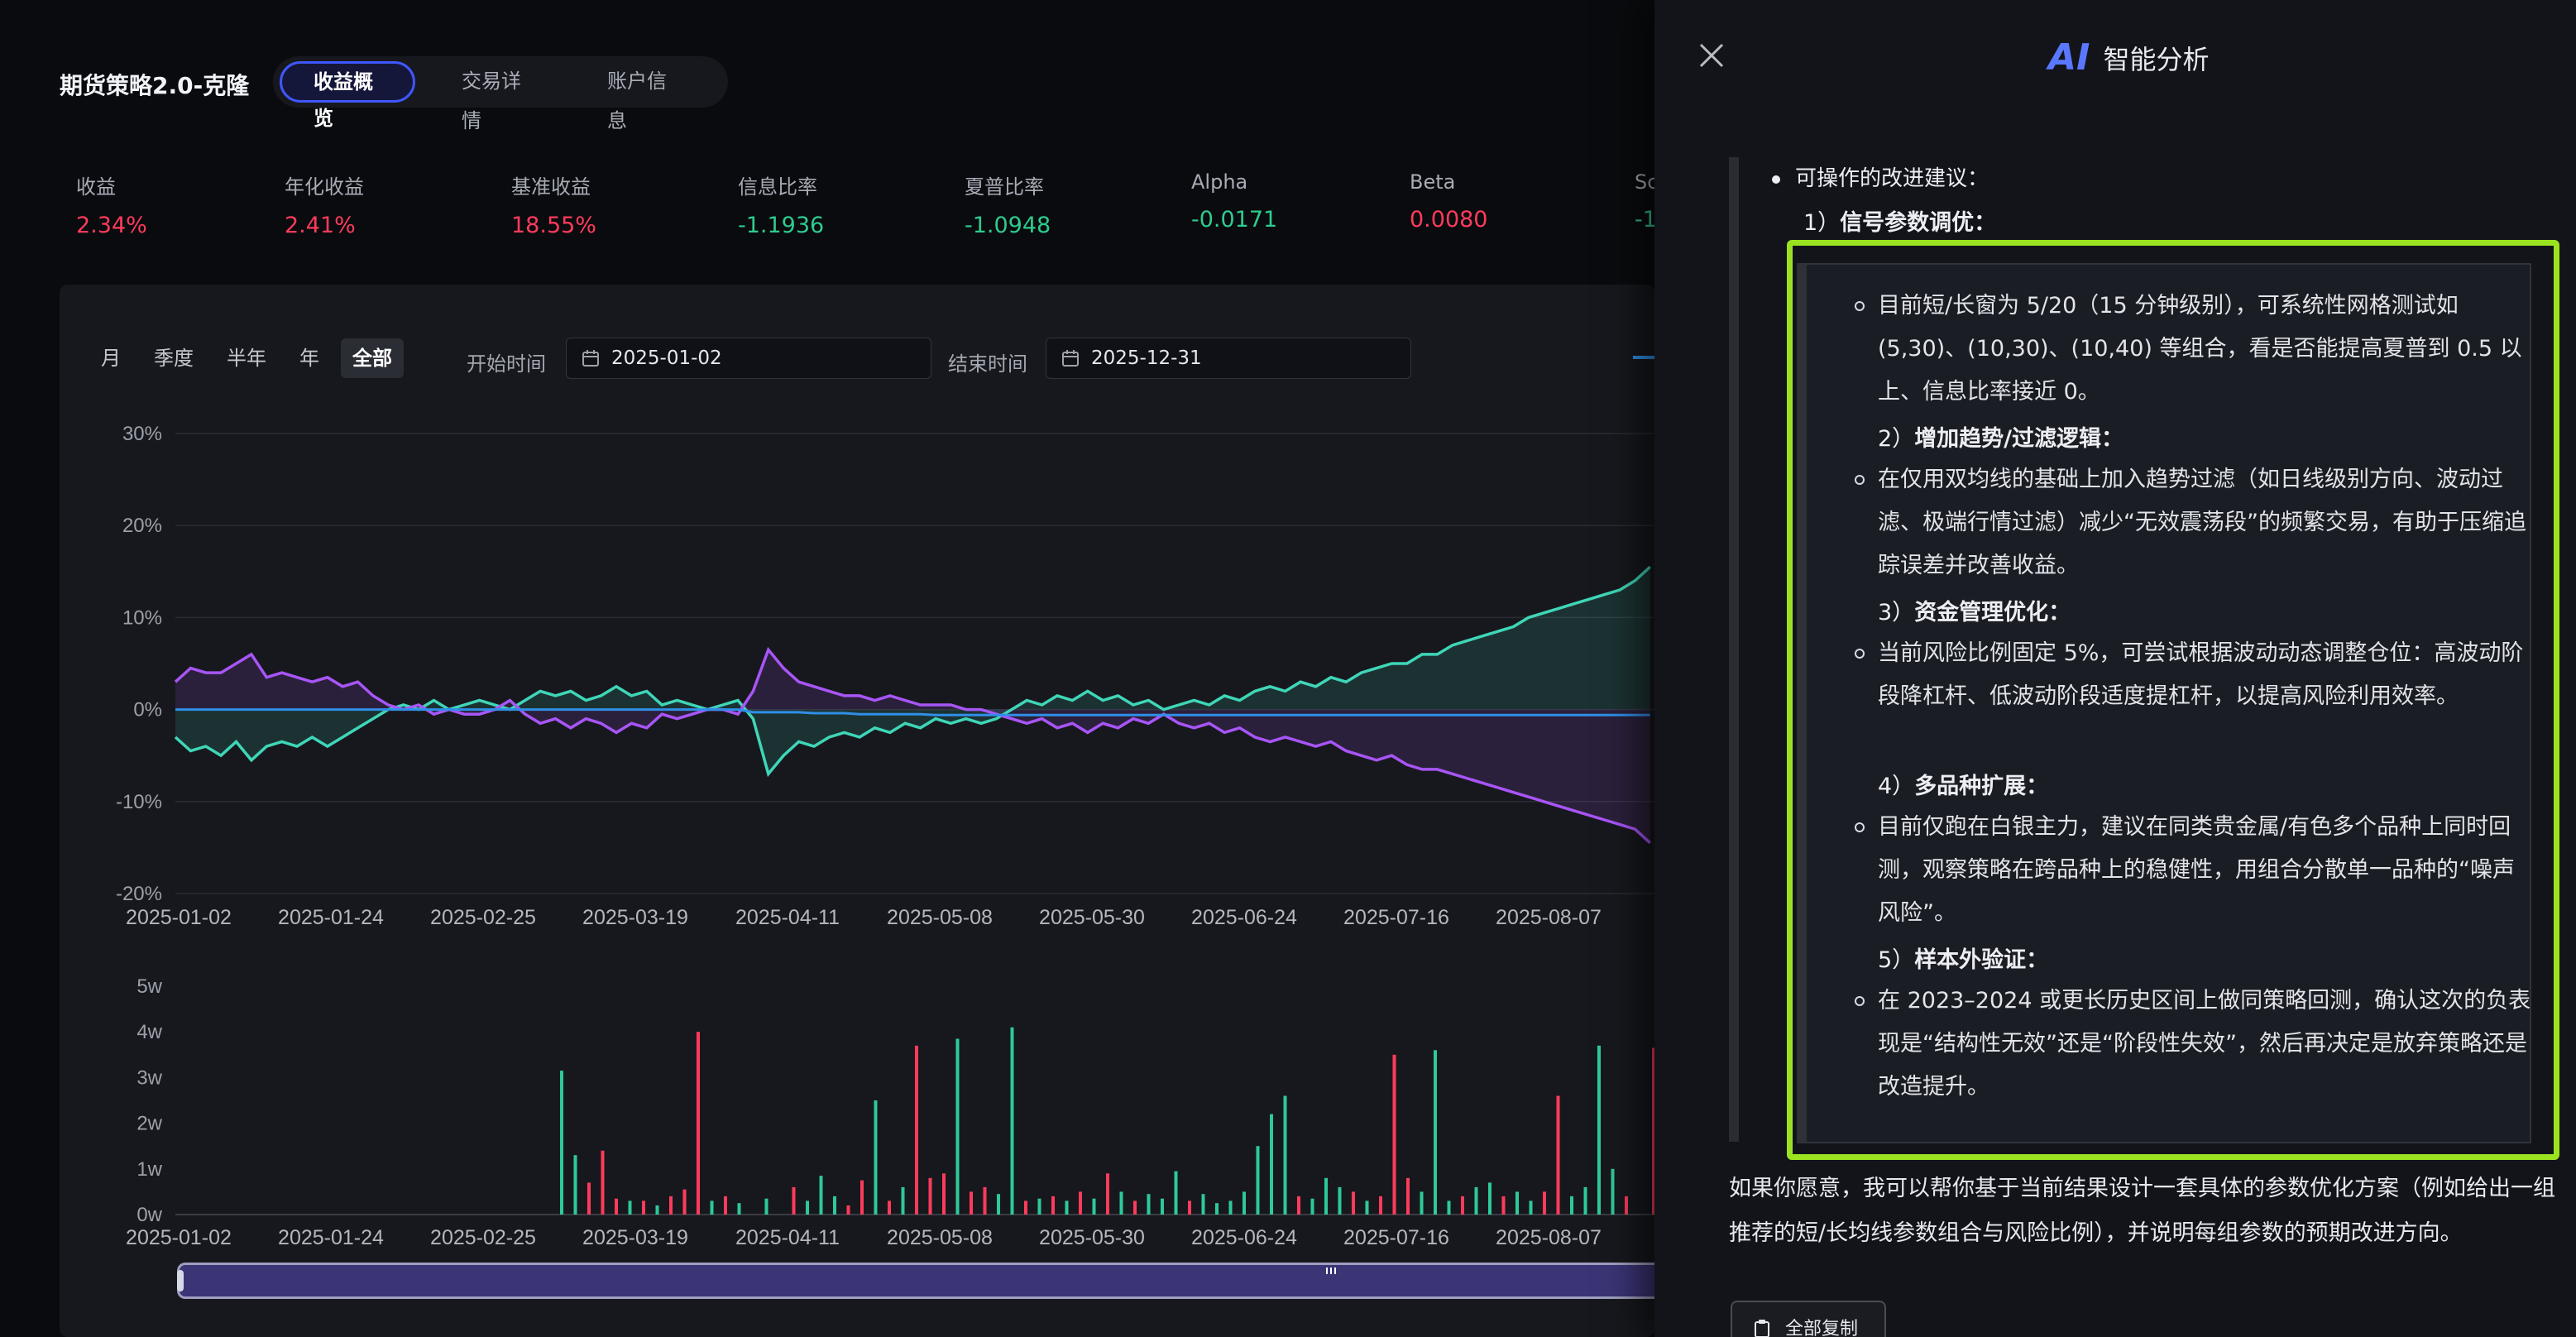  Describe the element at coordinates (269, 358) in the screenshot. I see `period-selector: 月 季度 半年 年 全部` at that location.